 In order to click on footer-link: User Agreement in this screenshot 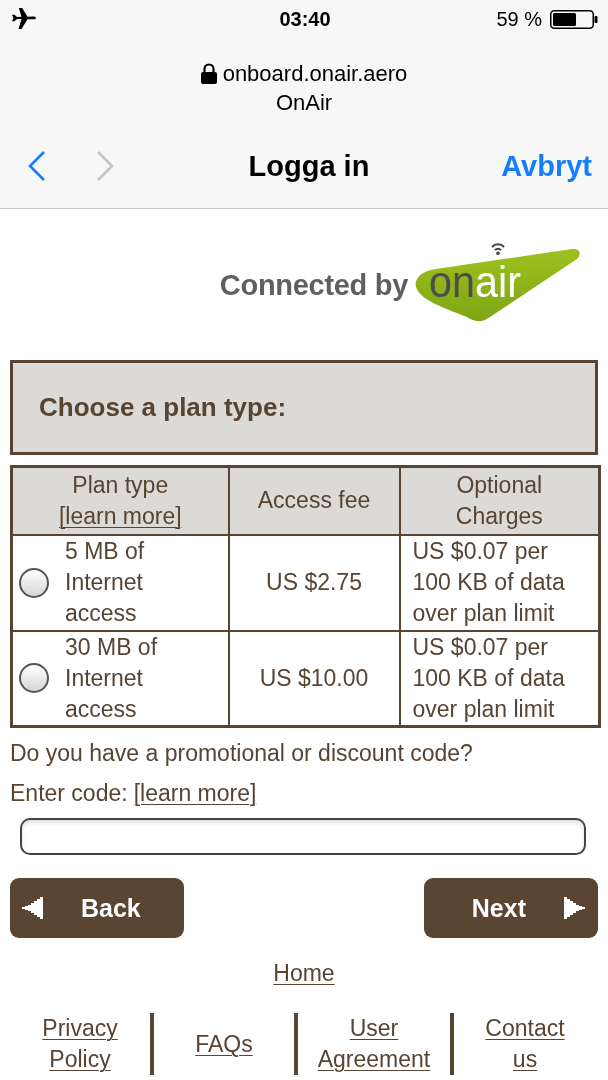, I will do `click(374, 1044)`.